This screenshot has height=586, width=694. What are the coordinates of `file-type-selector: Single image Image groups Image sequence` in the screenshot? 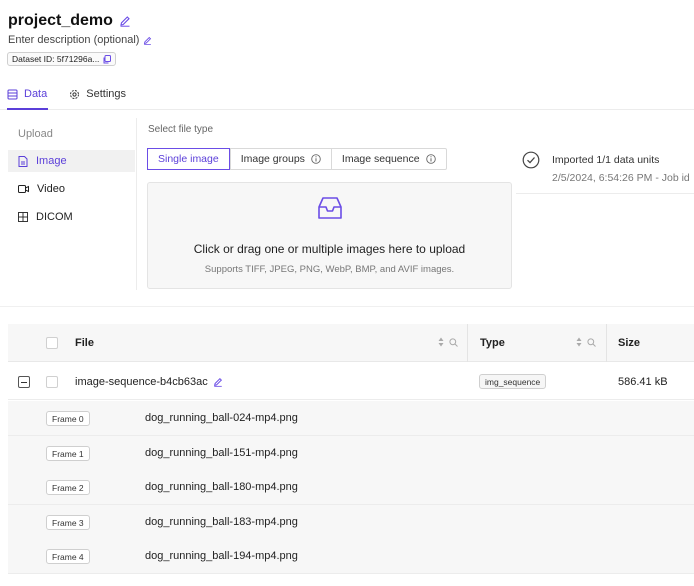 It's located at (297, 159).